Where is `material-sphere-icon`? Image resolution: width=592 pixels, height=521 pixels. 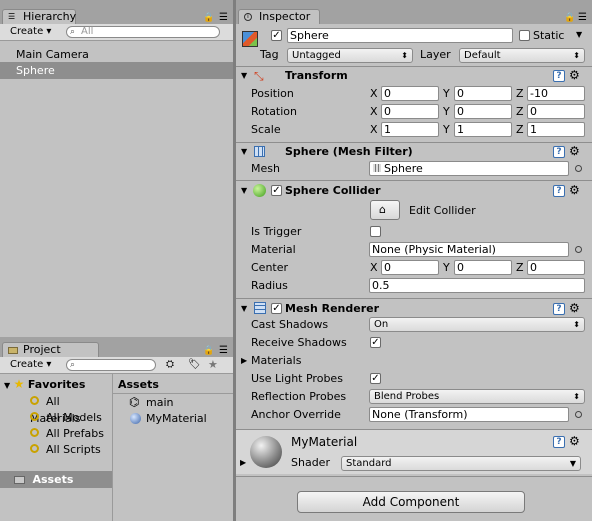
material-sphere-icon is located at coordinates (135, 418).